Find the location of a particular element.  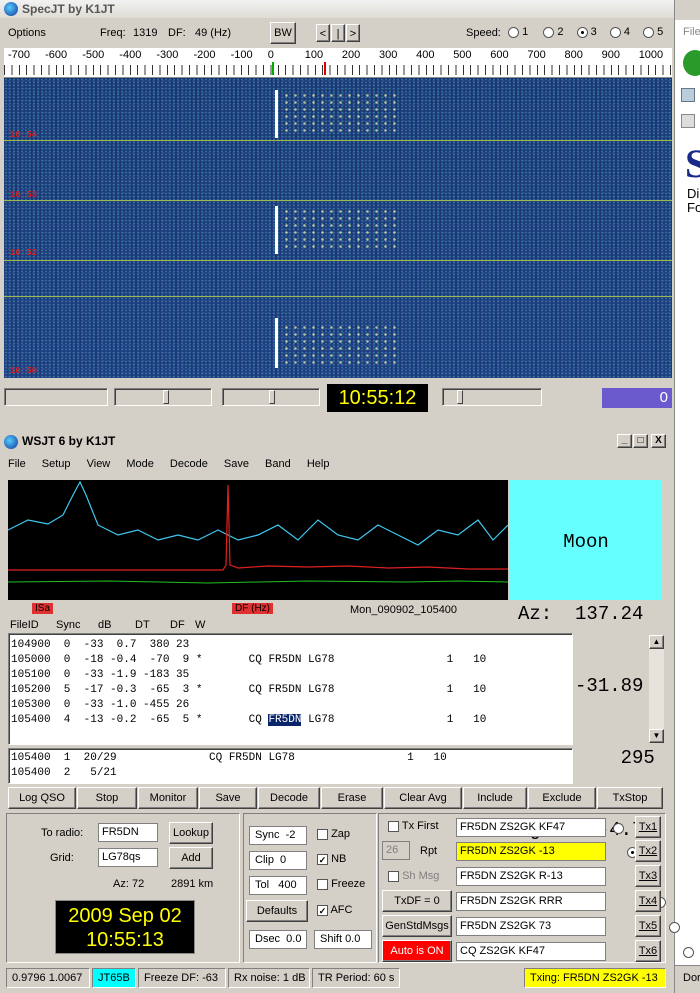

status-freeze: Freeze DF: -63 is located at coordinates (182, 978).